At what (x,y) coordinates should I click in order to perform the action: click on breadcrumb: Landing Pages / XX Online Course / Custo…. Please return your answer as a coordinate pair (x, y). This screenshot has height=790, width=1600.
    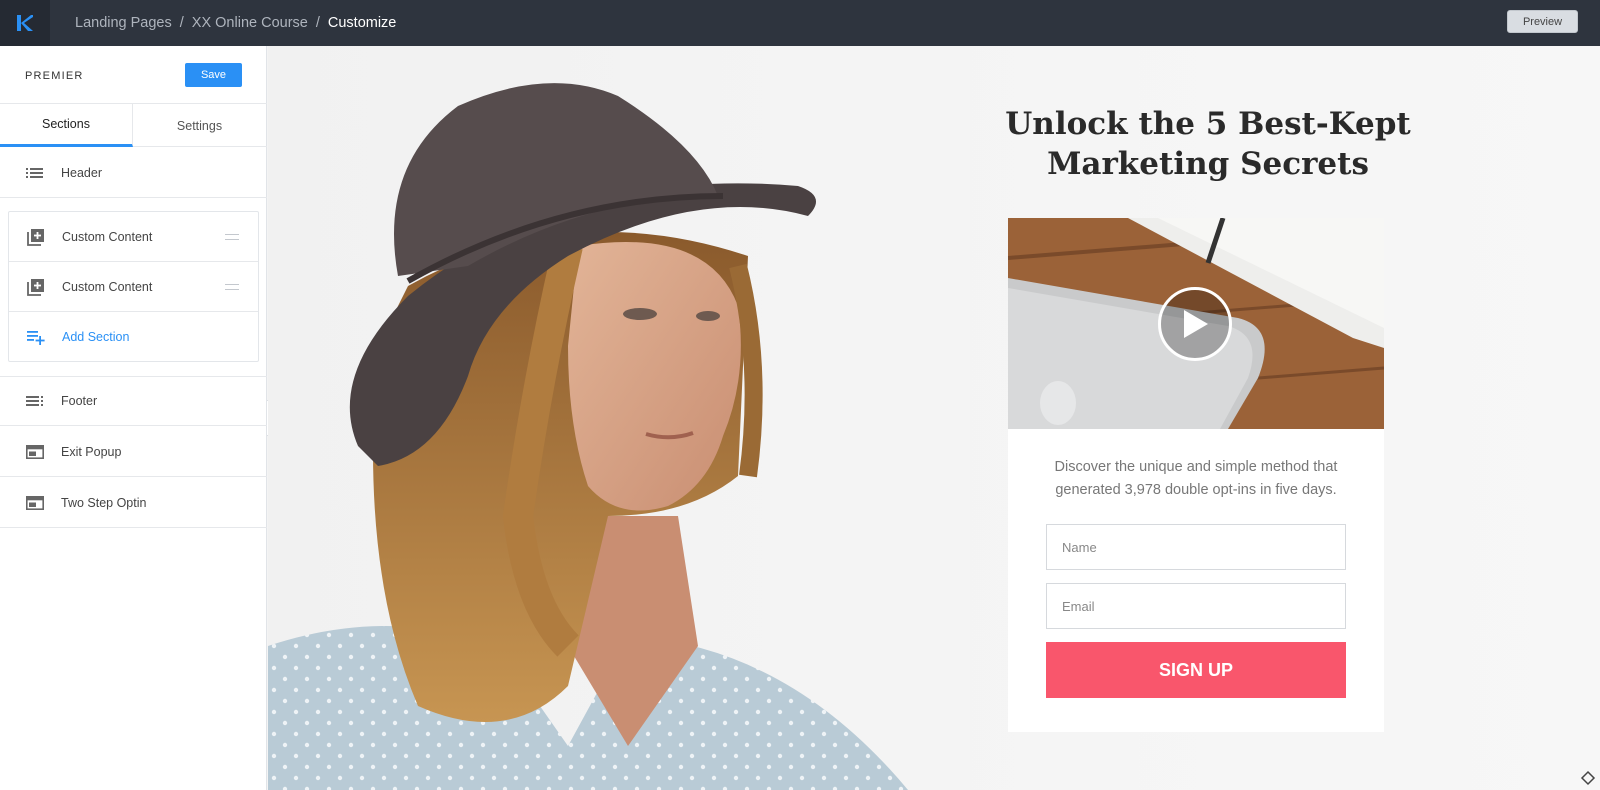
    Looking at the image, I should click on (235, 23).